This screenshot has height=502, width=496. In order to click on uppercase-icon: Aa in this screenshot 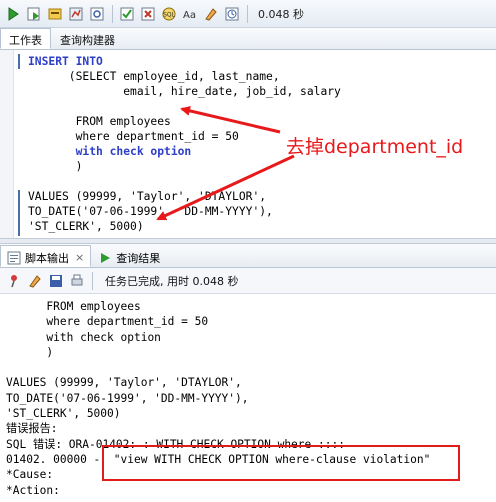, I will do `click(190, 14)`.